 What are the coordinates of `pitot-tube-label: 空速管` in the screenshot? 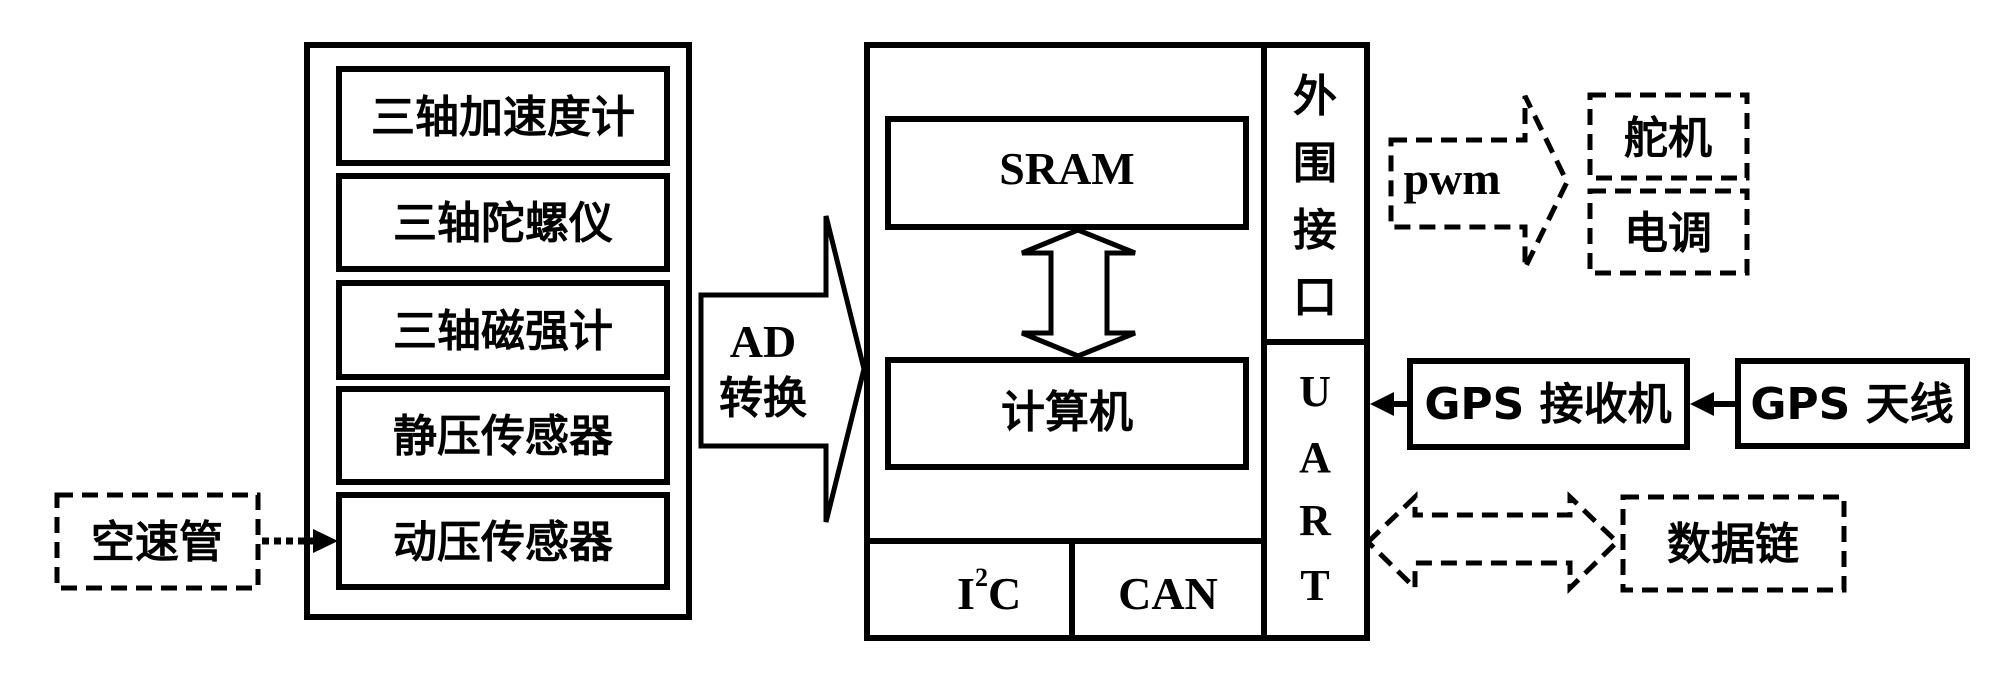 It's located at (157, 542).